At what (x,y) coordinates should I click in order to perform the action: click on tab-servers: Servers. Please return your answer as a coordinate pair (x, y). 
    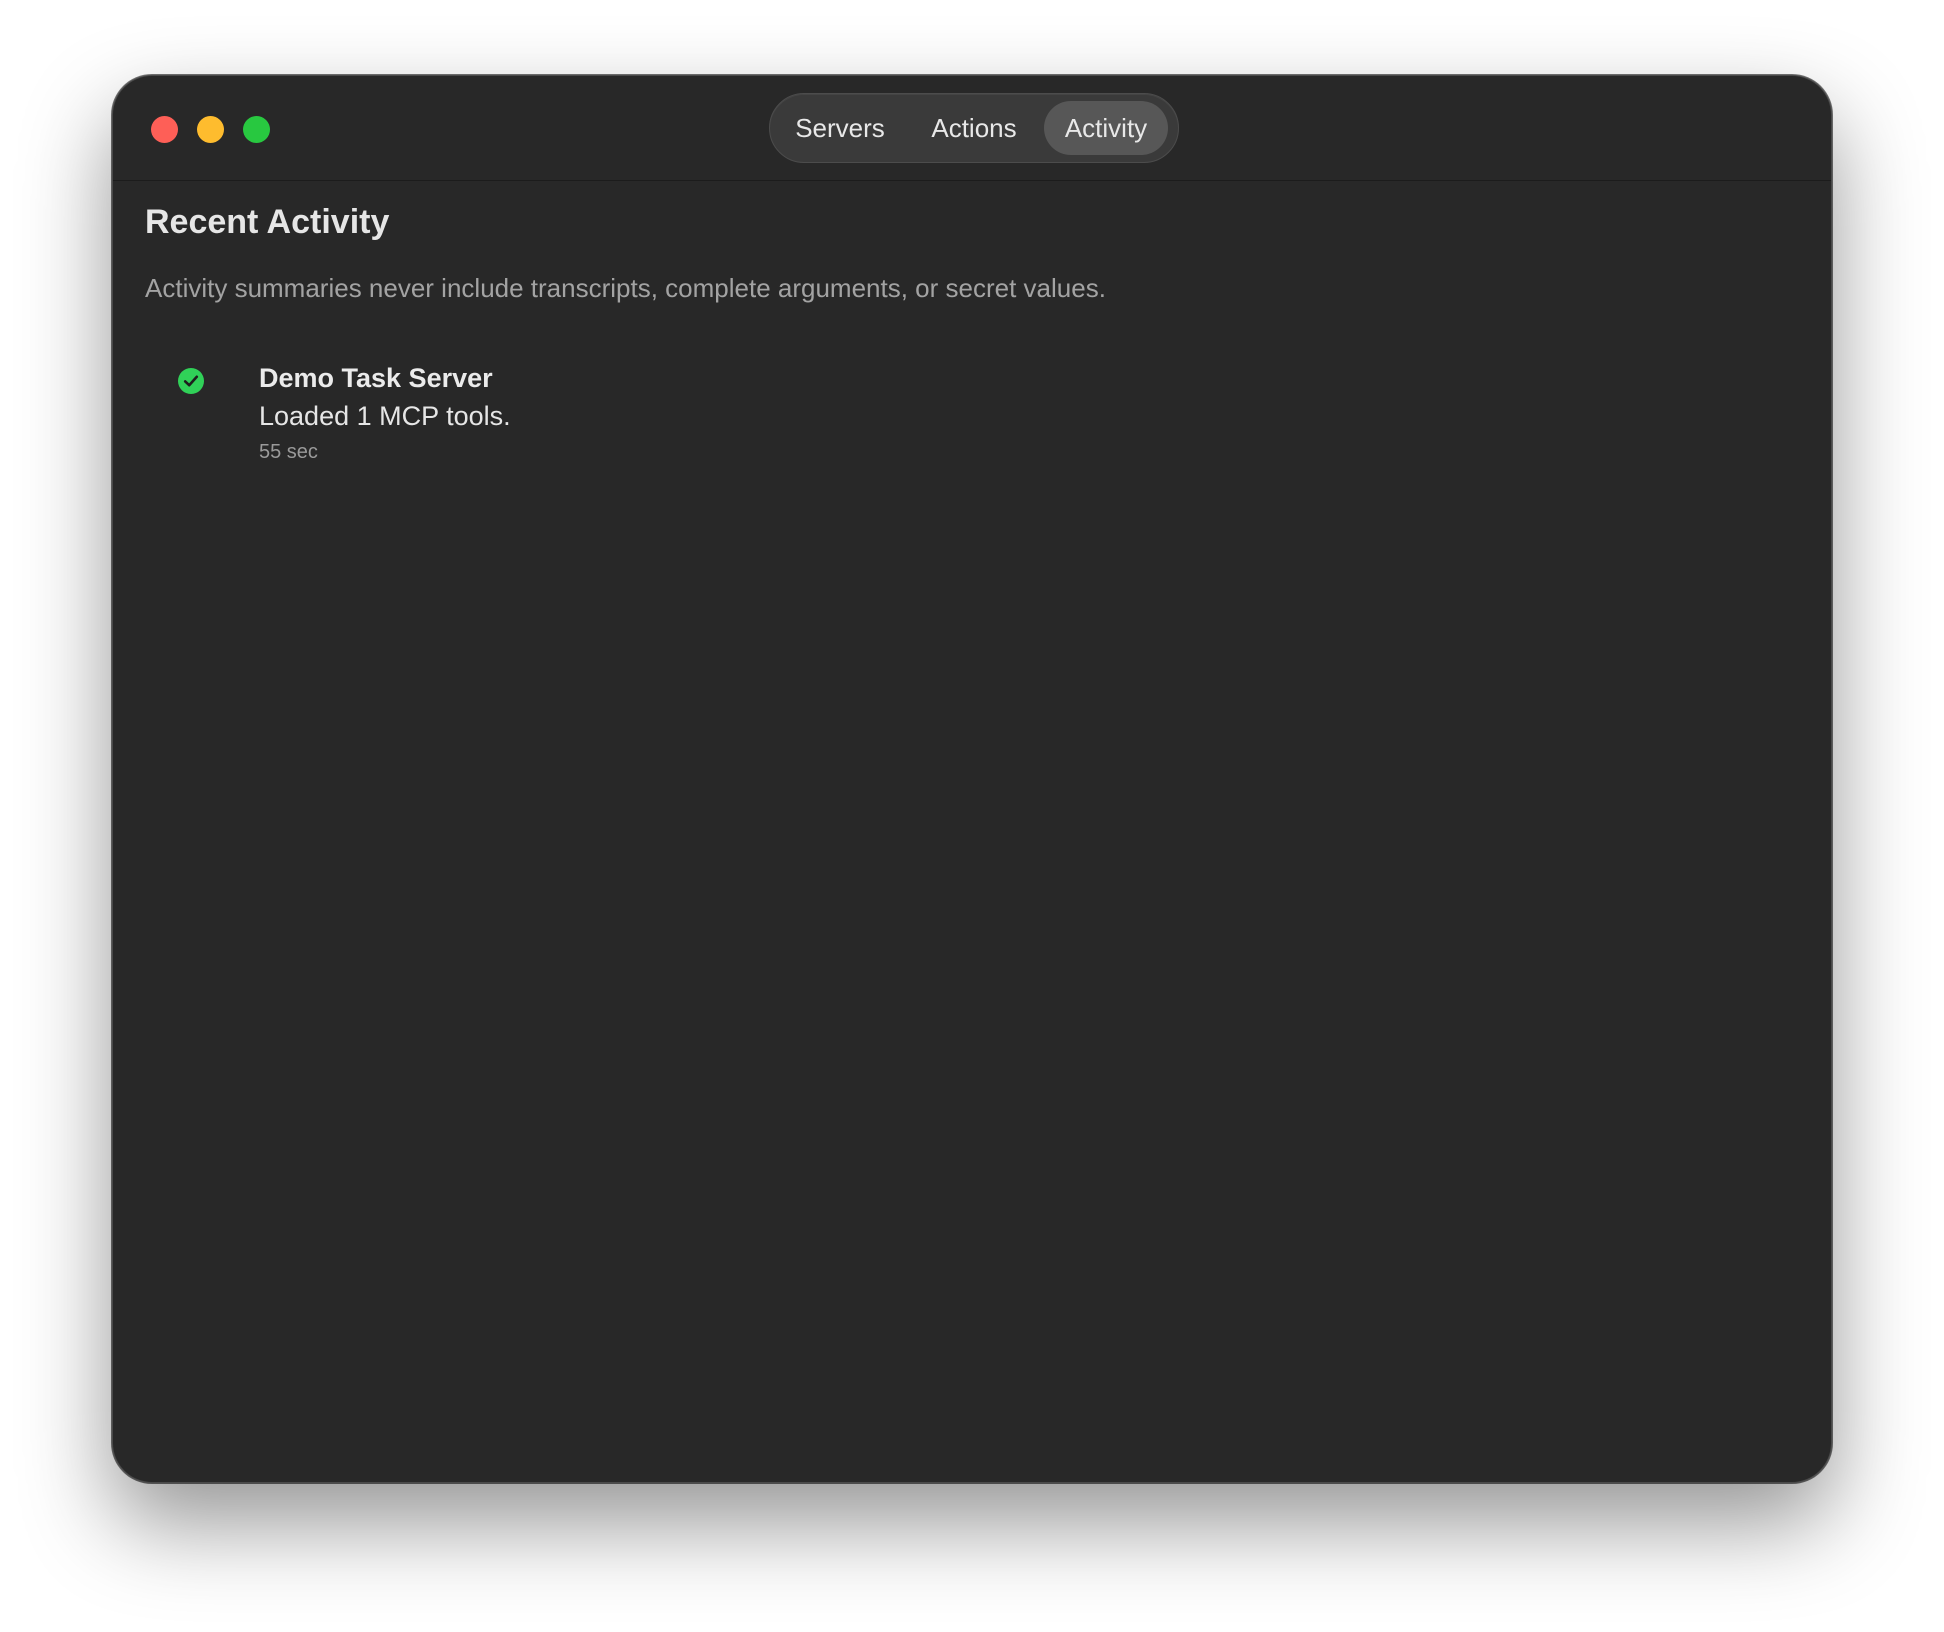
    Looking at the image, I should click on (840, 128).